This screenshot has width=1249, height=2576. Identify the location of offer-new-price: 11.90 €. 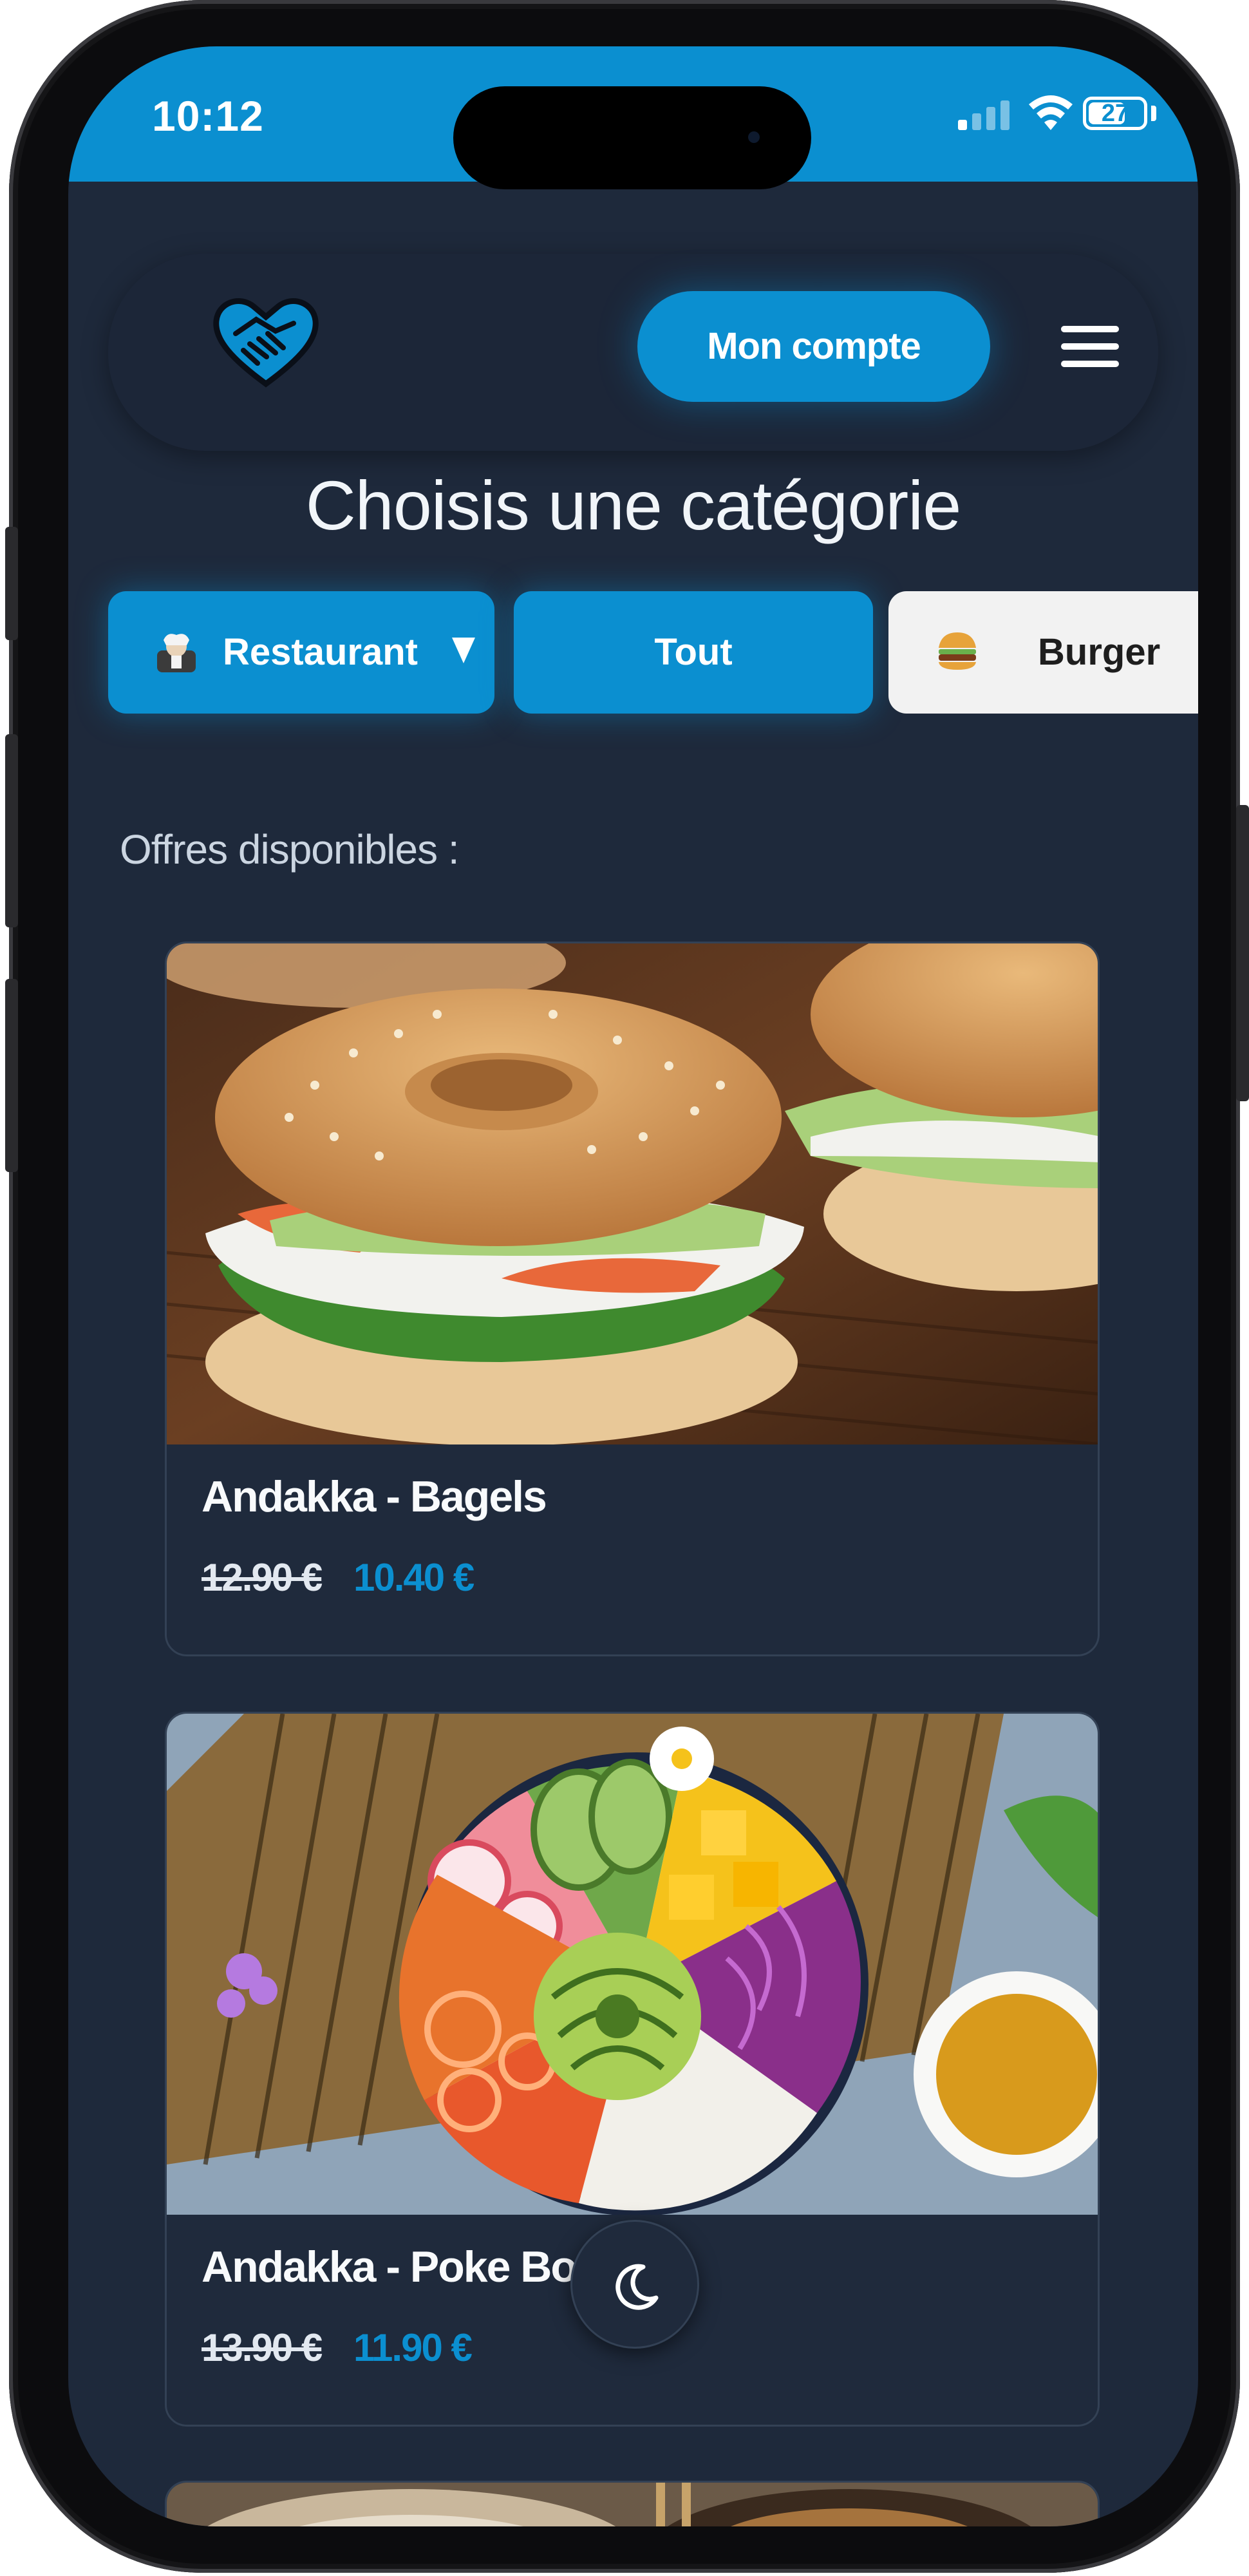
(413, 2347).